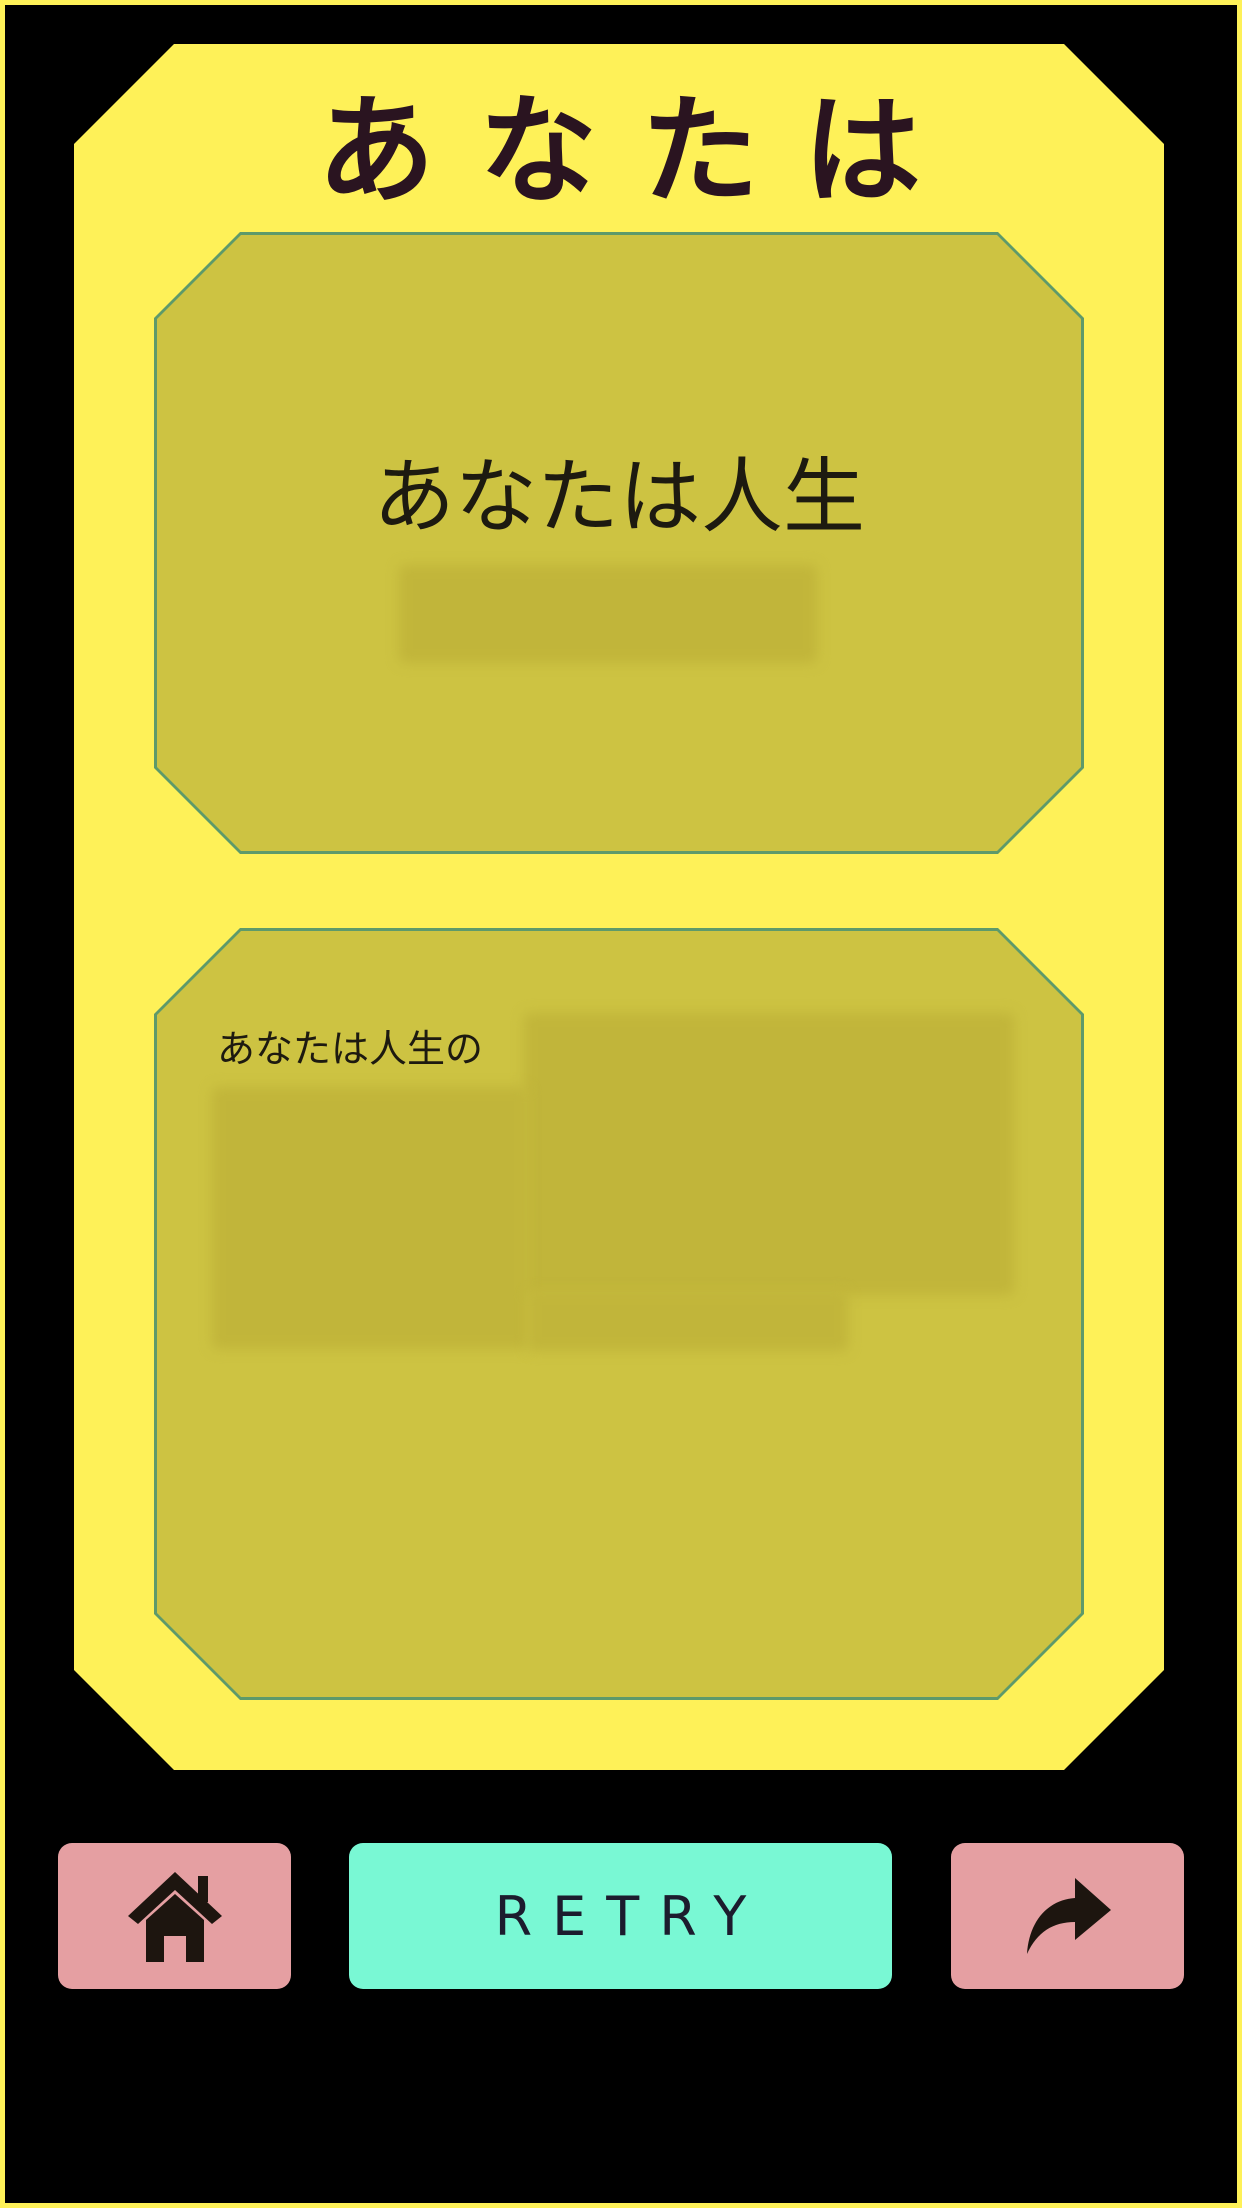  I want to click on retry-button: RETRY, so click(620, 1916).